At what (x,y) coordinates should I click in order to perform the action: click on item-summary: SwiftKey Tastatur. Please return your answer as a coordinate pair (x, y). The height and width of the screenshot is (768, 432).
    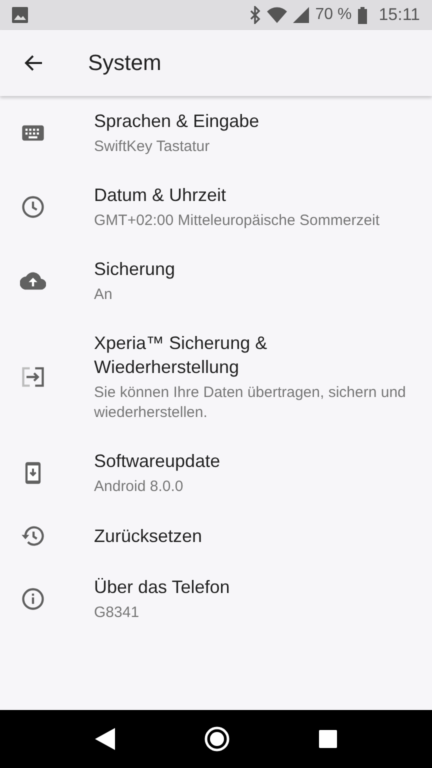
    Looking at the image, I should click on (152, 147).